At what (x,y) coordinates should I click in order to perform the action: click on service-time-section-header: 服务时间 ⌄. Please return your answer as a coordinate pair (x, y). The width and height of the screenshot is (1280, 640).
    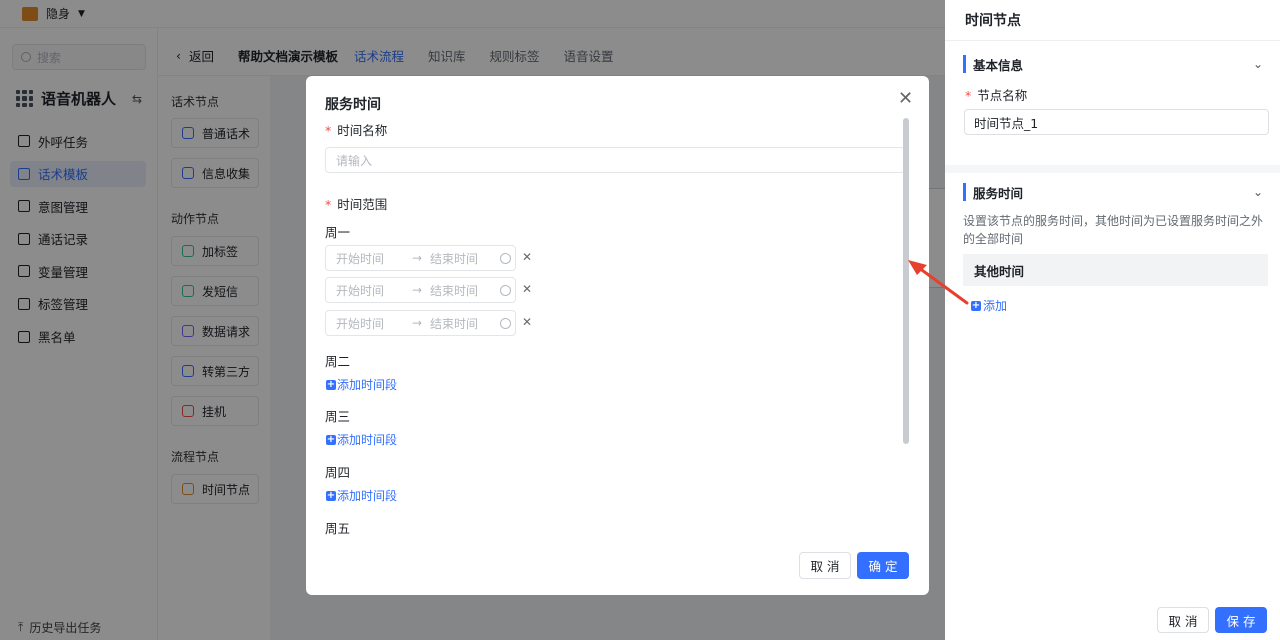
    Looking at the image, I should click on (1113, 192).